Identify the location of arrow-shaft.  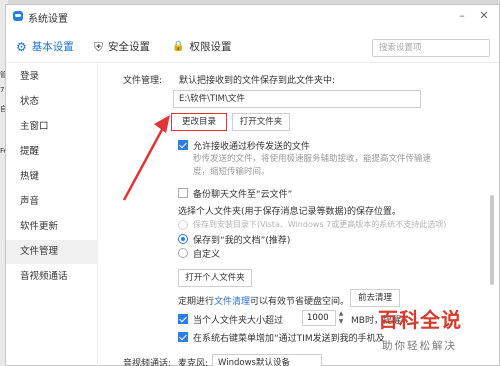
(144, 163).